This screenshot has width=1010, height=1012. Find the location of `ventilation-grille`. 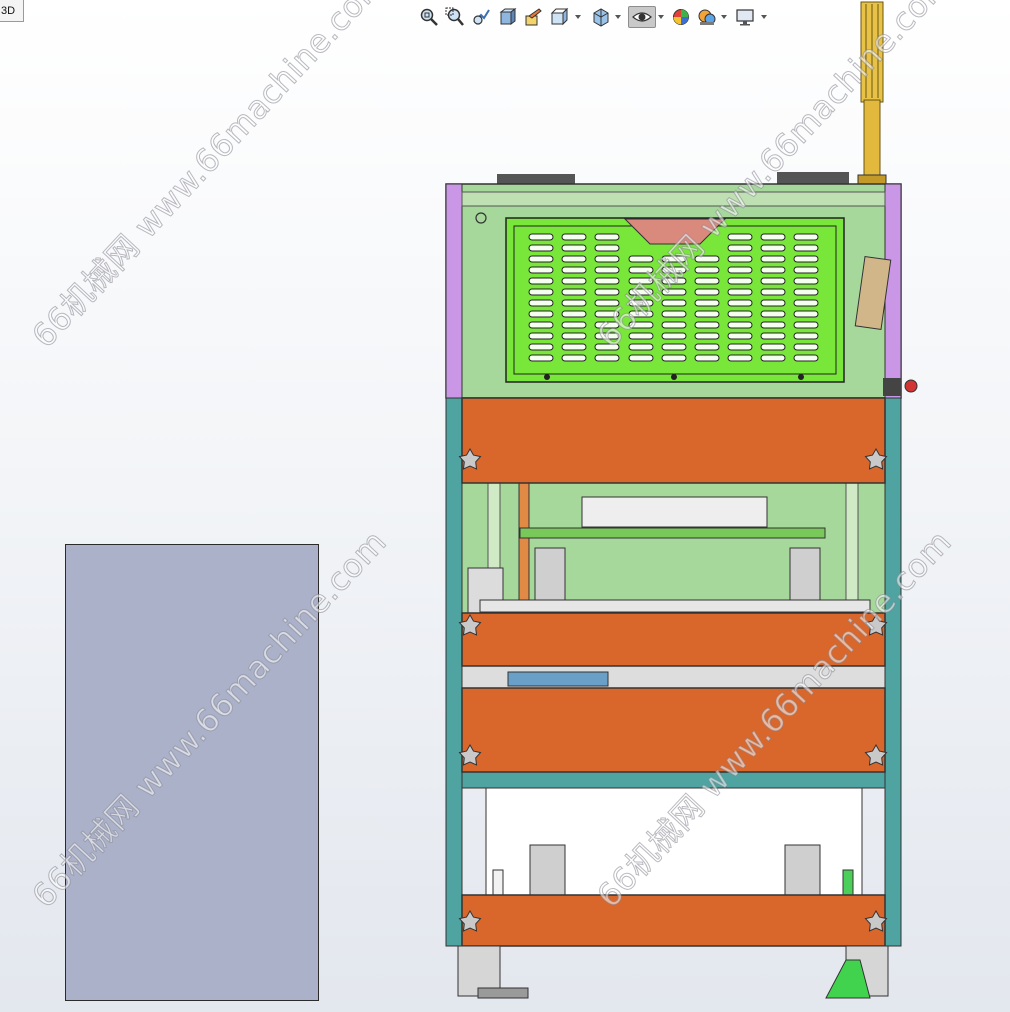

ventilation-grille is located at coordinates (675, 300).